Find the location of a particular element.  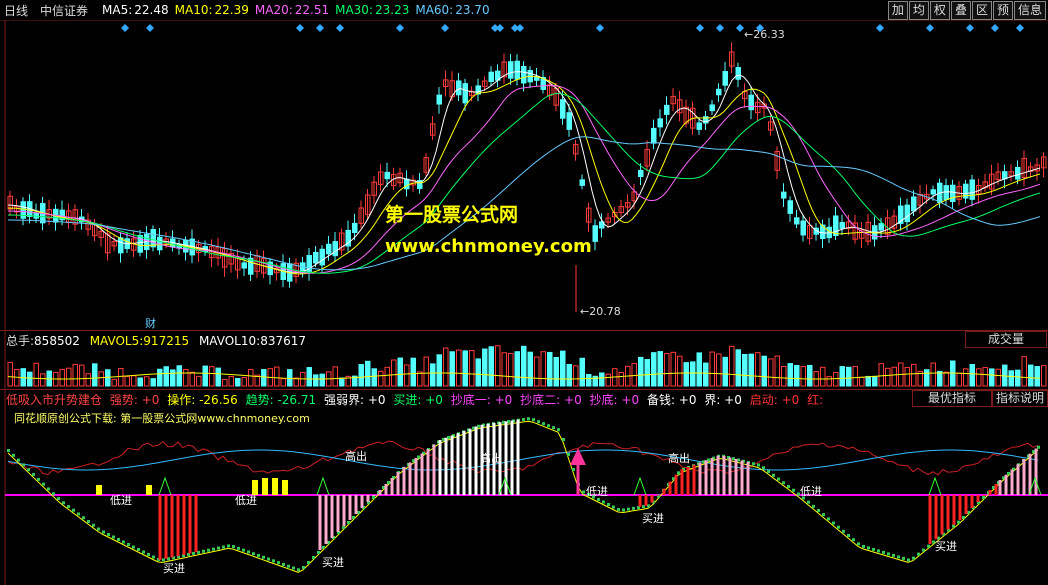

stock-name: 中信证券 is located at coordinates (64, 10).